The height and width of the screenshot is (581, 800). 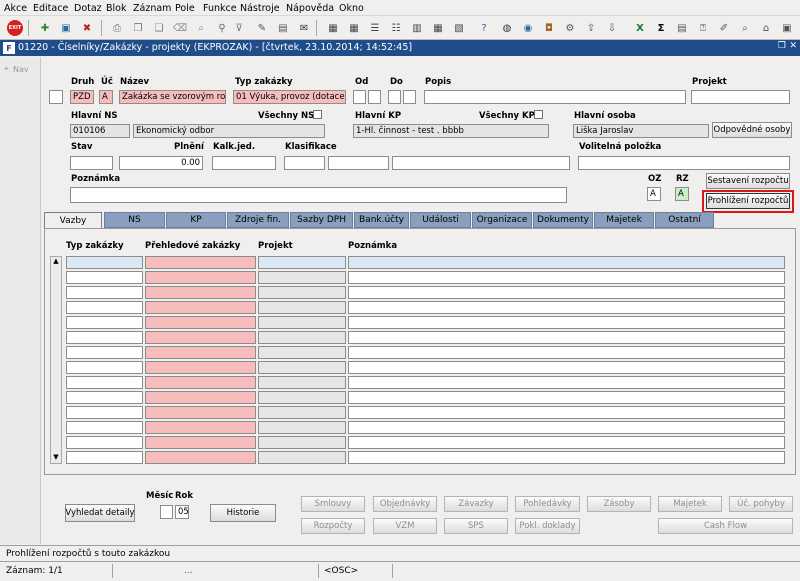 What do you see at coordinates (641, 131) in the screenshot?
I see `hlavni-osoba-field: Liška Jaroslav` at bounding box center [641, 131].